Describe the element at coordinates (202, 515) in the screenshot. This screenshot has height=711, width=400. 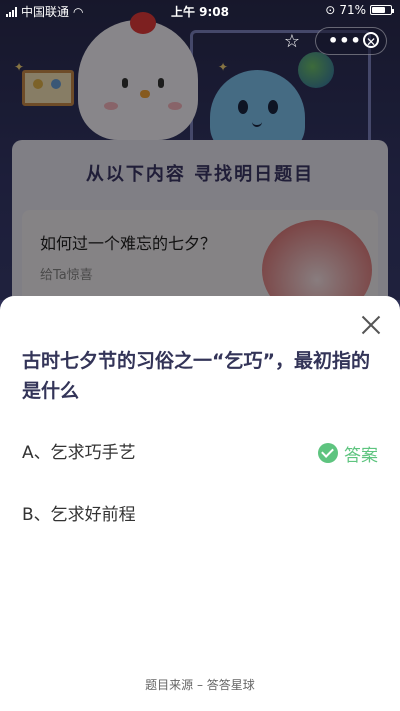
I see `option-b: B、乞求好前程` at that location.